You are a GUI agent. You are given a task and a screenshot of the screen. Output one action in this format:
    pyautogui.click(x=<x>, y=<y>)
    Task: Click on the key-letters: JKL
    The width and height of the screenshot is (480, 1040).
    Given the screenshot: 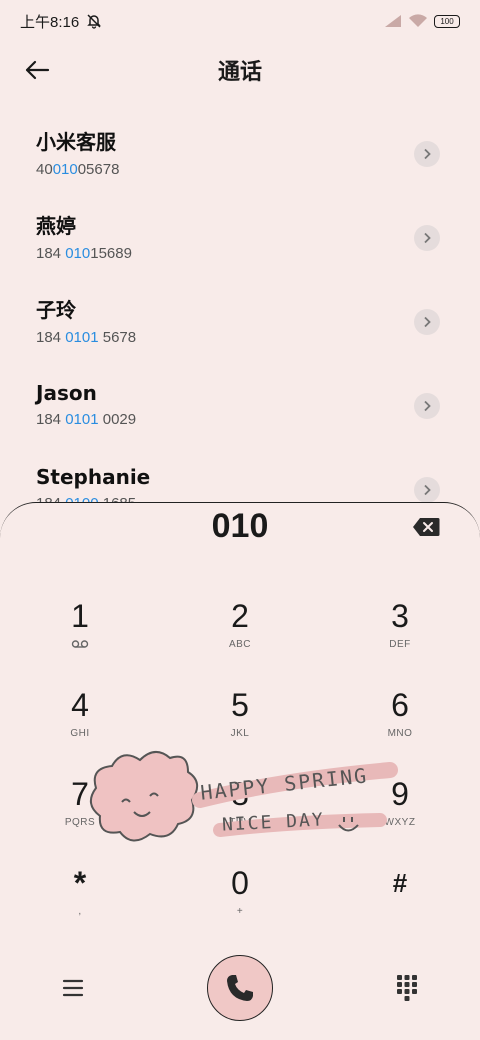 What is the action you would take?
    pyautogui.click(x=240, y=733)
    